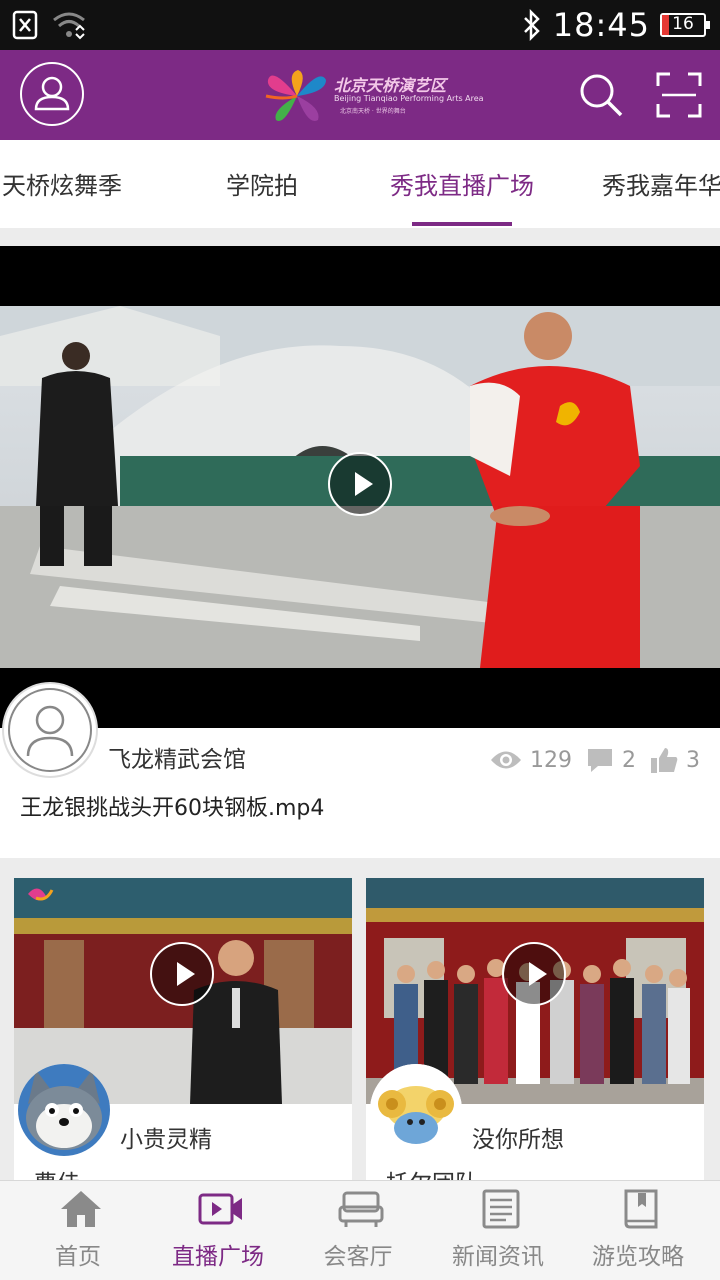 This screenshot has width=720, height=1280. What do you see at coordinates (601, 25) in the screenshot?
I see `clock-time: 18:45` at bounding box center [601, 25].